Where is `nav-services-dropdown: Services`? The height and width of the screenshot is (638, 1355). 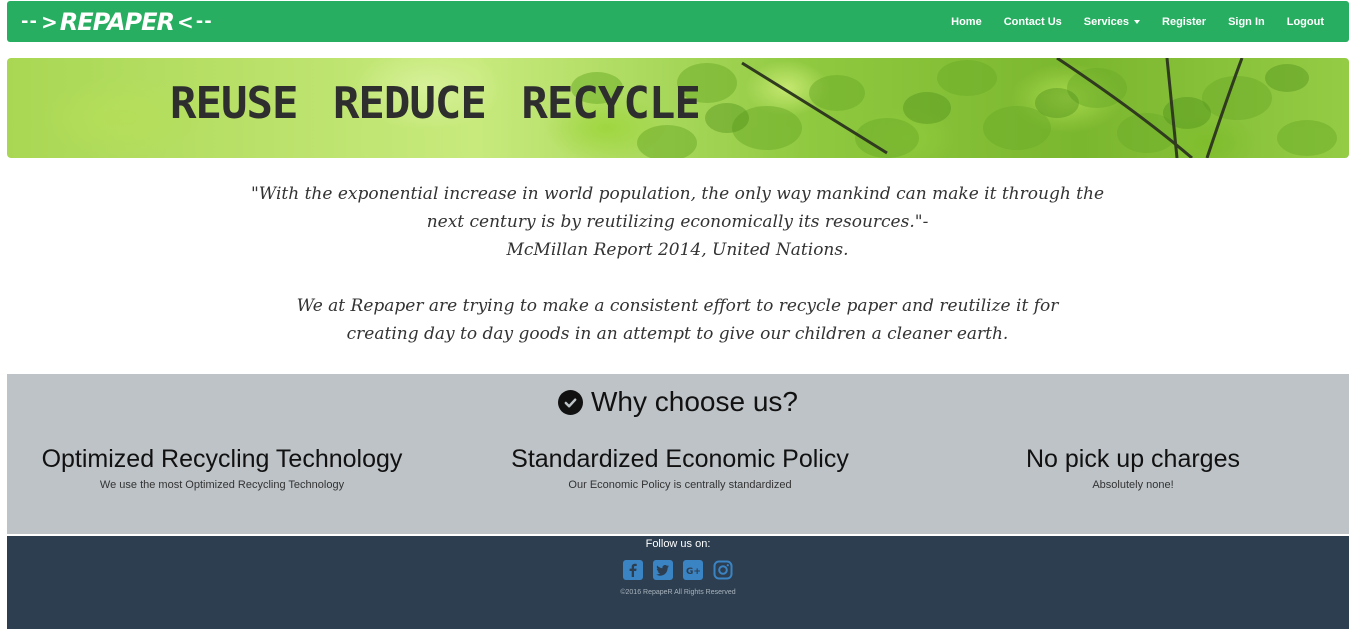 nav-services-dropdown: Services is located at coordinates (1112, 22).